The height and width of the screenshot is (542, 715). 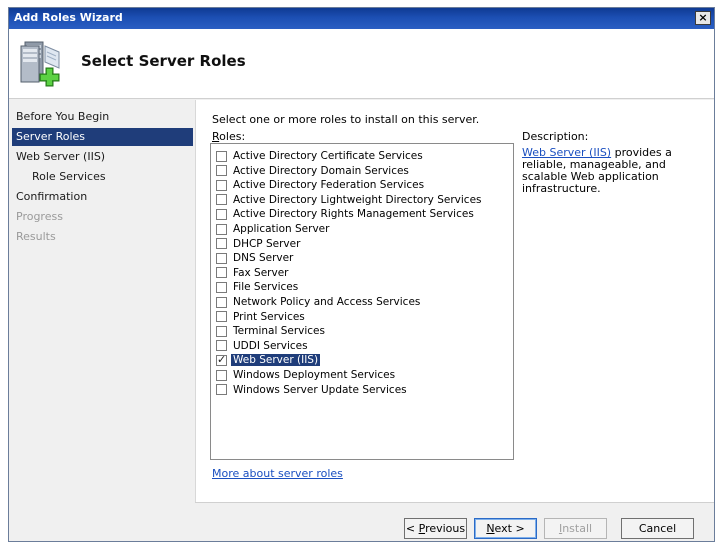 I want to click on nav-item-progress: Progress, so click(x=39, y=216).